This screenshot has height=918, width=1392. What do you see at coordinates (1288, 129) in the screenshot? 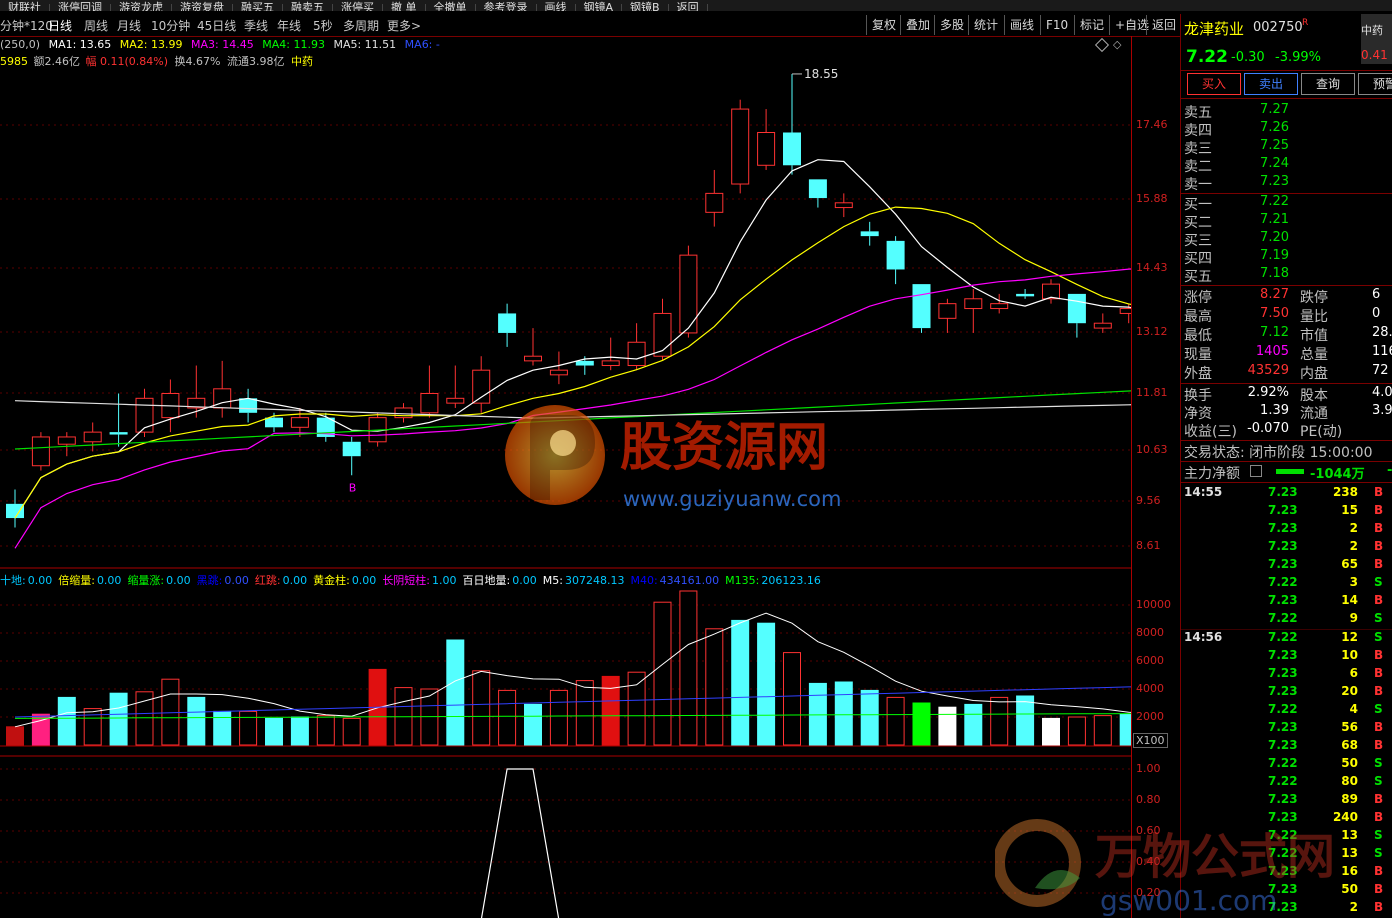
I see `ask-row: 卖四 7.26` at bounding box center [1288, 129].